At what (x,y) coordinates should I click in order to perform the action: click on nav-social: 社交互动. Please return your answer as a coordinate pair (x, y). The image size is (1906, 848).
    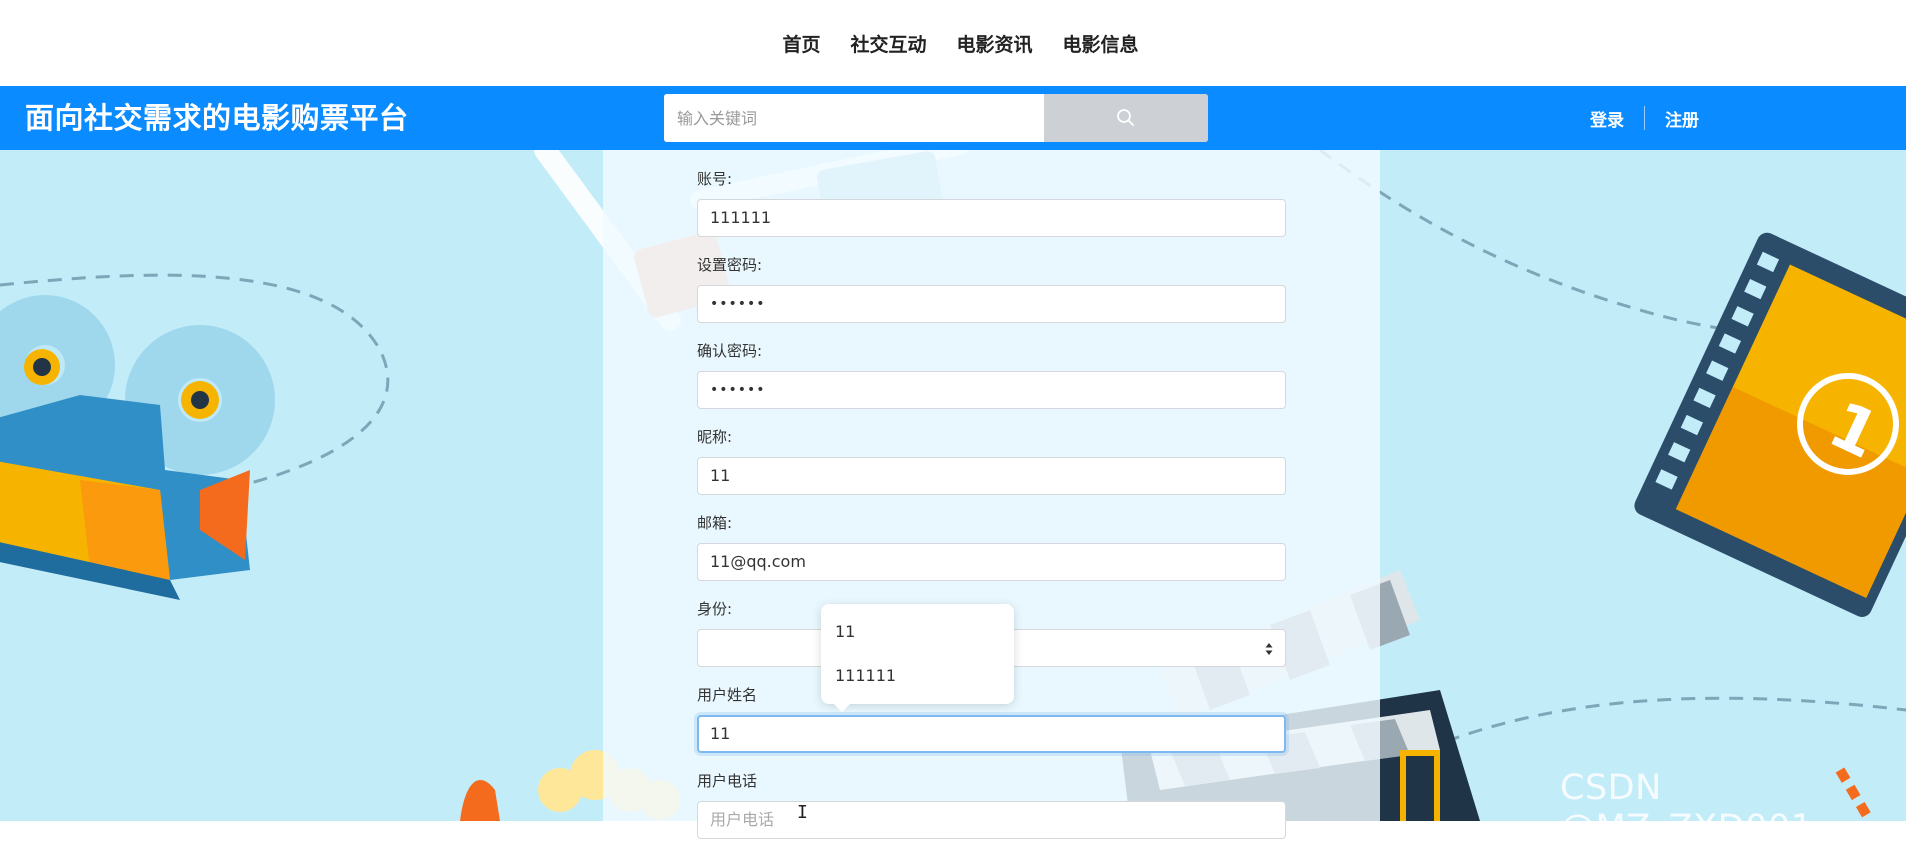
    Looking at the image, I should click on (888, 43).